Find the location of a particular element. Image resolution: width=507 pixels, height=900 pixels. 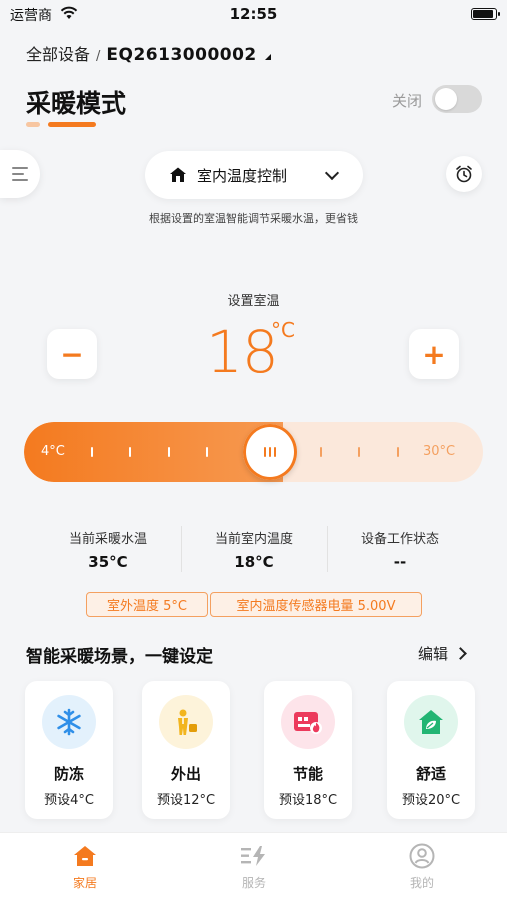

tab-service: 服务 is located at coordinates (254, 866).